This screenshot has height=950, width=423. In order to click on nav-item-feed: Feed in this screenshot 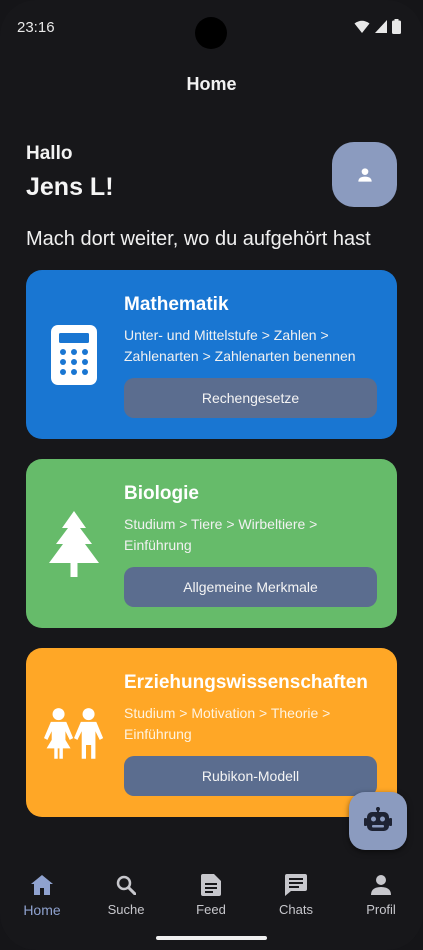, I will do `click(211, 894)`.